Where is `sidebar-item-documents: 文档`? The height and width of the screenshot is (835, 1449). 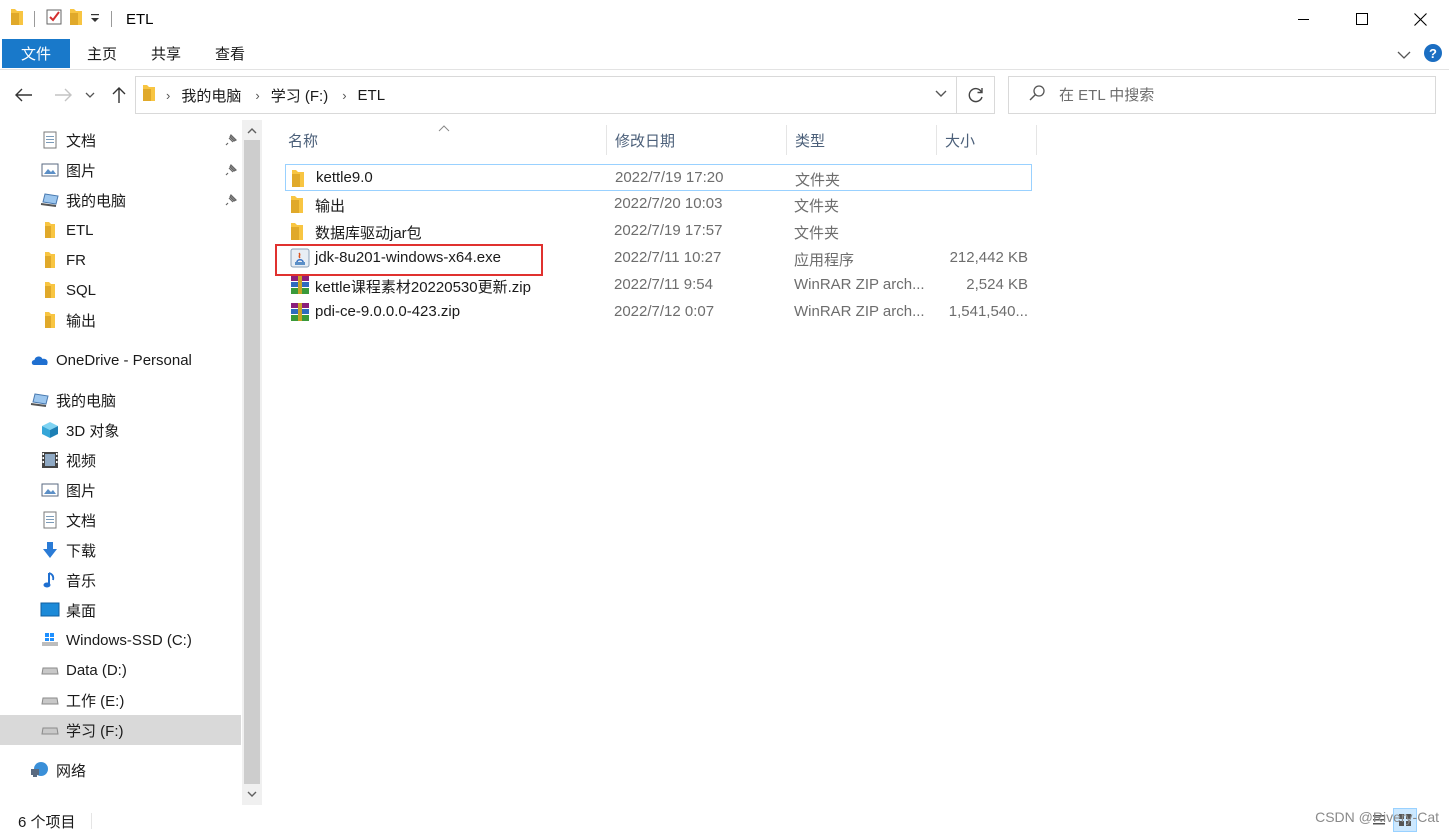
sidebar-item-documents: 文档 is located at coordinates (120, 520).